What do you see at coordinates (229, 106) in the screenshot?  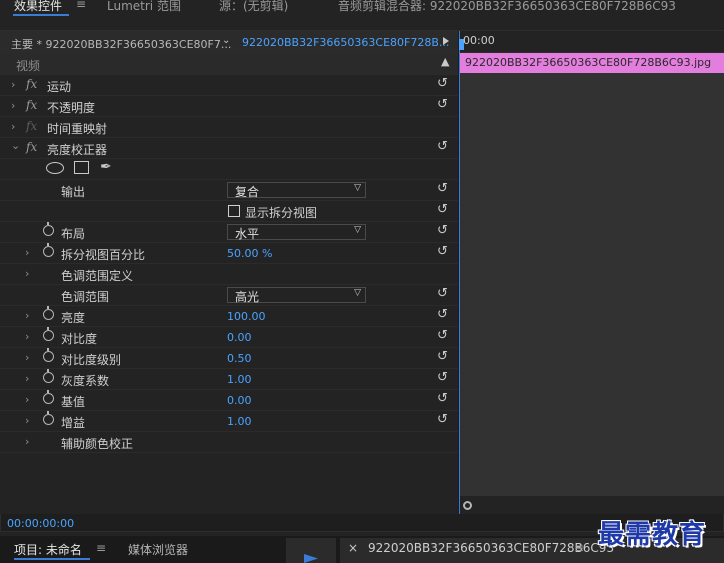 I see `effect-row-opacity: › fx 不透明度 ↺` at bounding box center [229, 106].